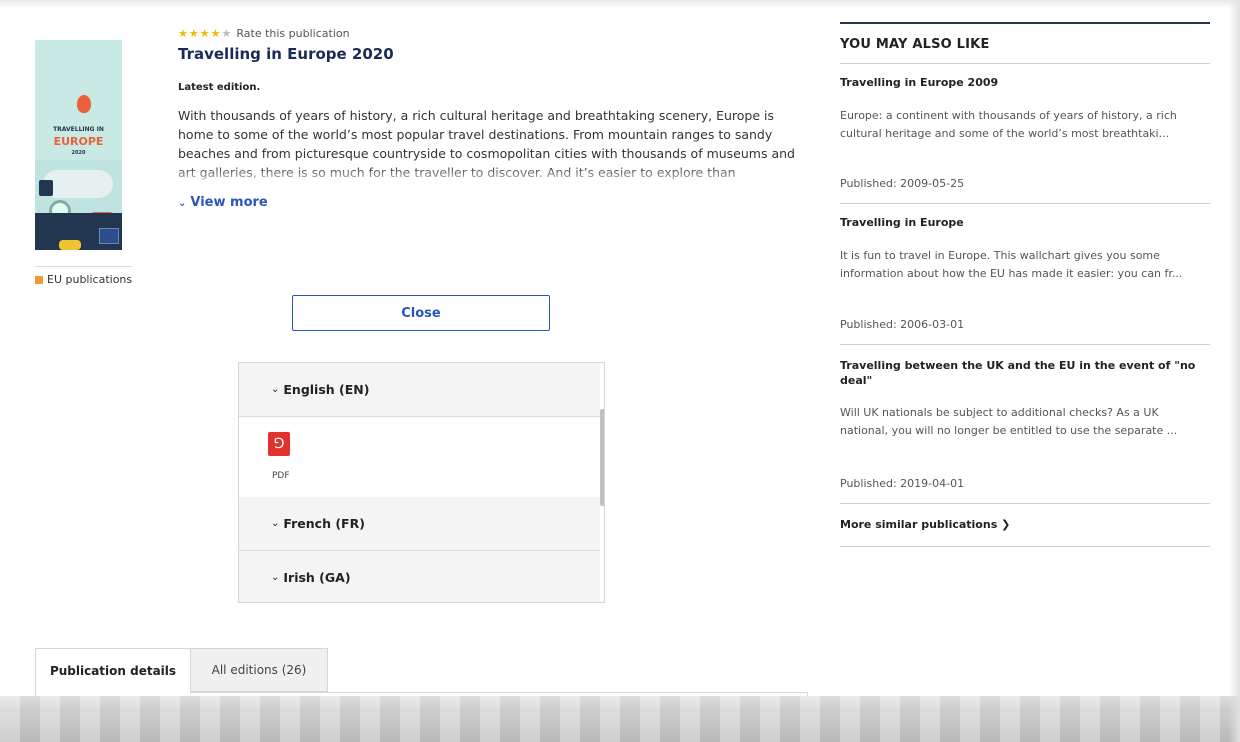  I want to click on suitcase-icon, so click(46, 188).